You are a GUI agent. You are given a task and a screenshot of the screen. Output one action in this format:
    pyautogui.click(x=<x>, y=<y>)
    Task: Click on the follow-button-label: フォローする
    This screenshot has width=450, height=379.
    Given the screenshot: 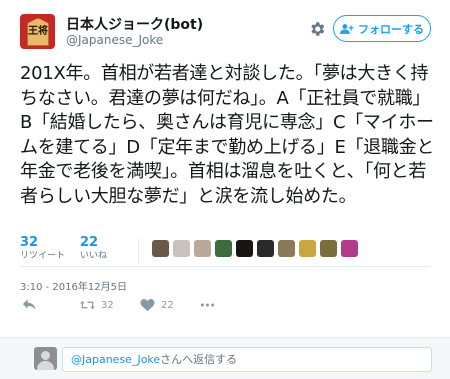 What is the action you would take?
    pyautogui.click(x=391, y=29)
    